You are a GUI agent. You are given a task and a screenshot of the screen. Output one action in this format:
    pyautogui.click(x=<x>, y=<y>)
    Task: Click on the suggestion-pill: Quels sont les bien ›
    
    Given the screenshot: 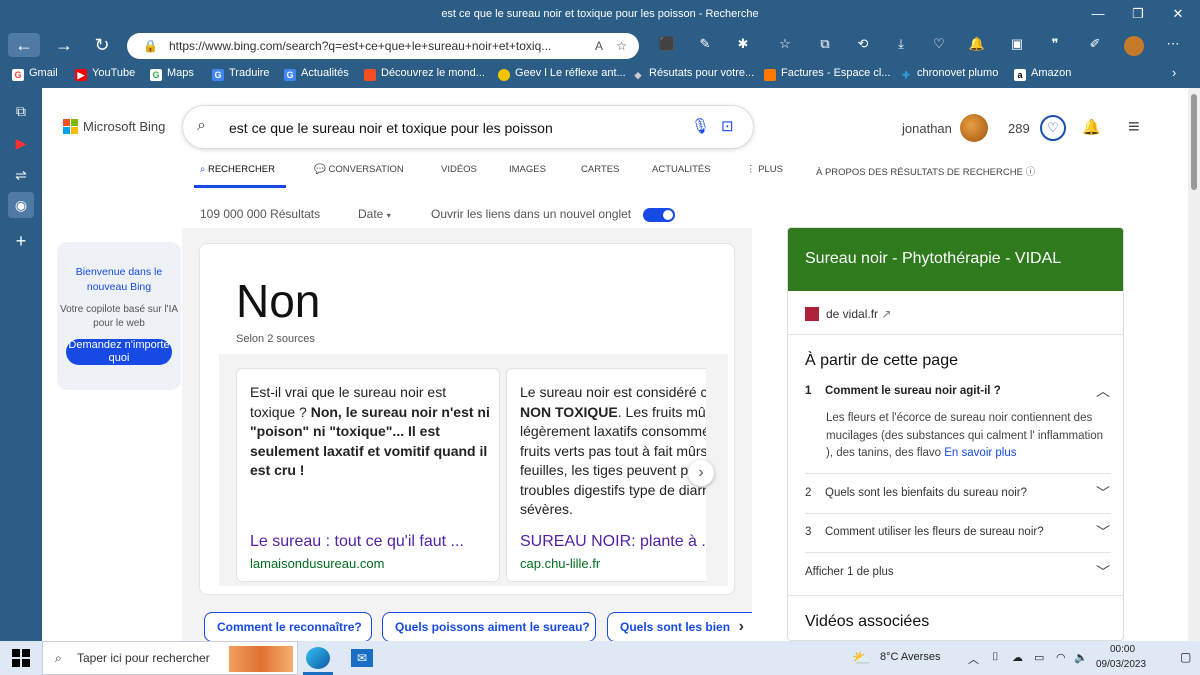 What is the action you would take?
    pyautogui.click(x=679, y=627)
    